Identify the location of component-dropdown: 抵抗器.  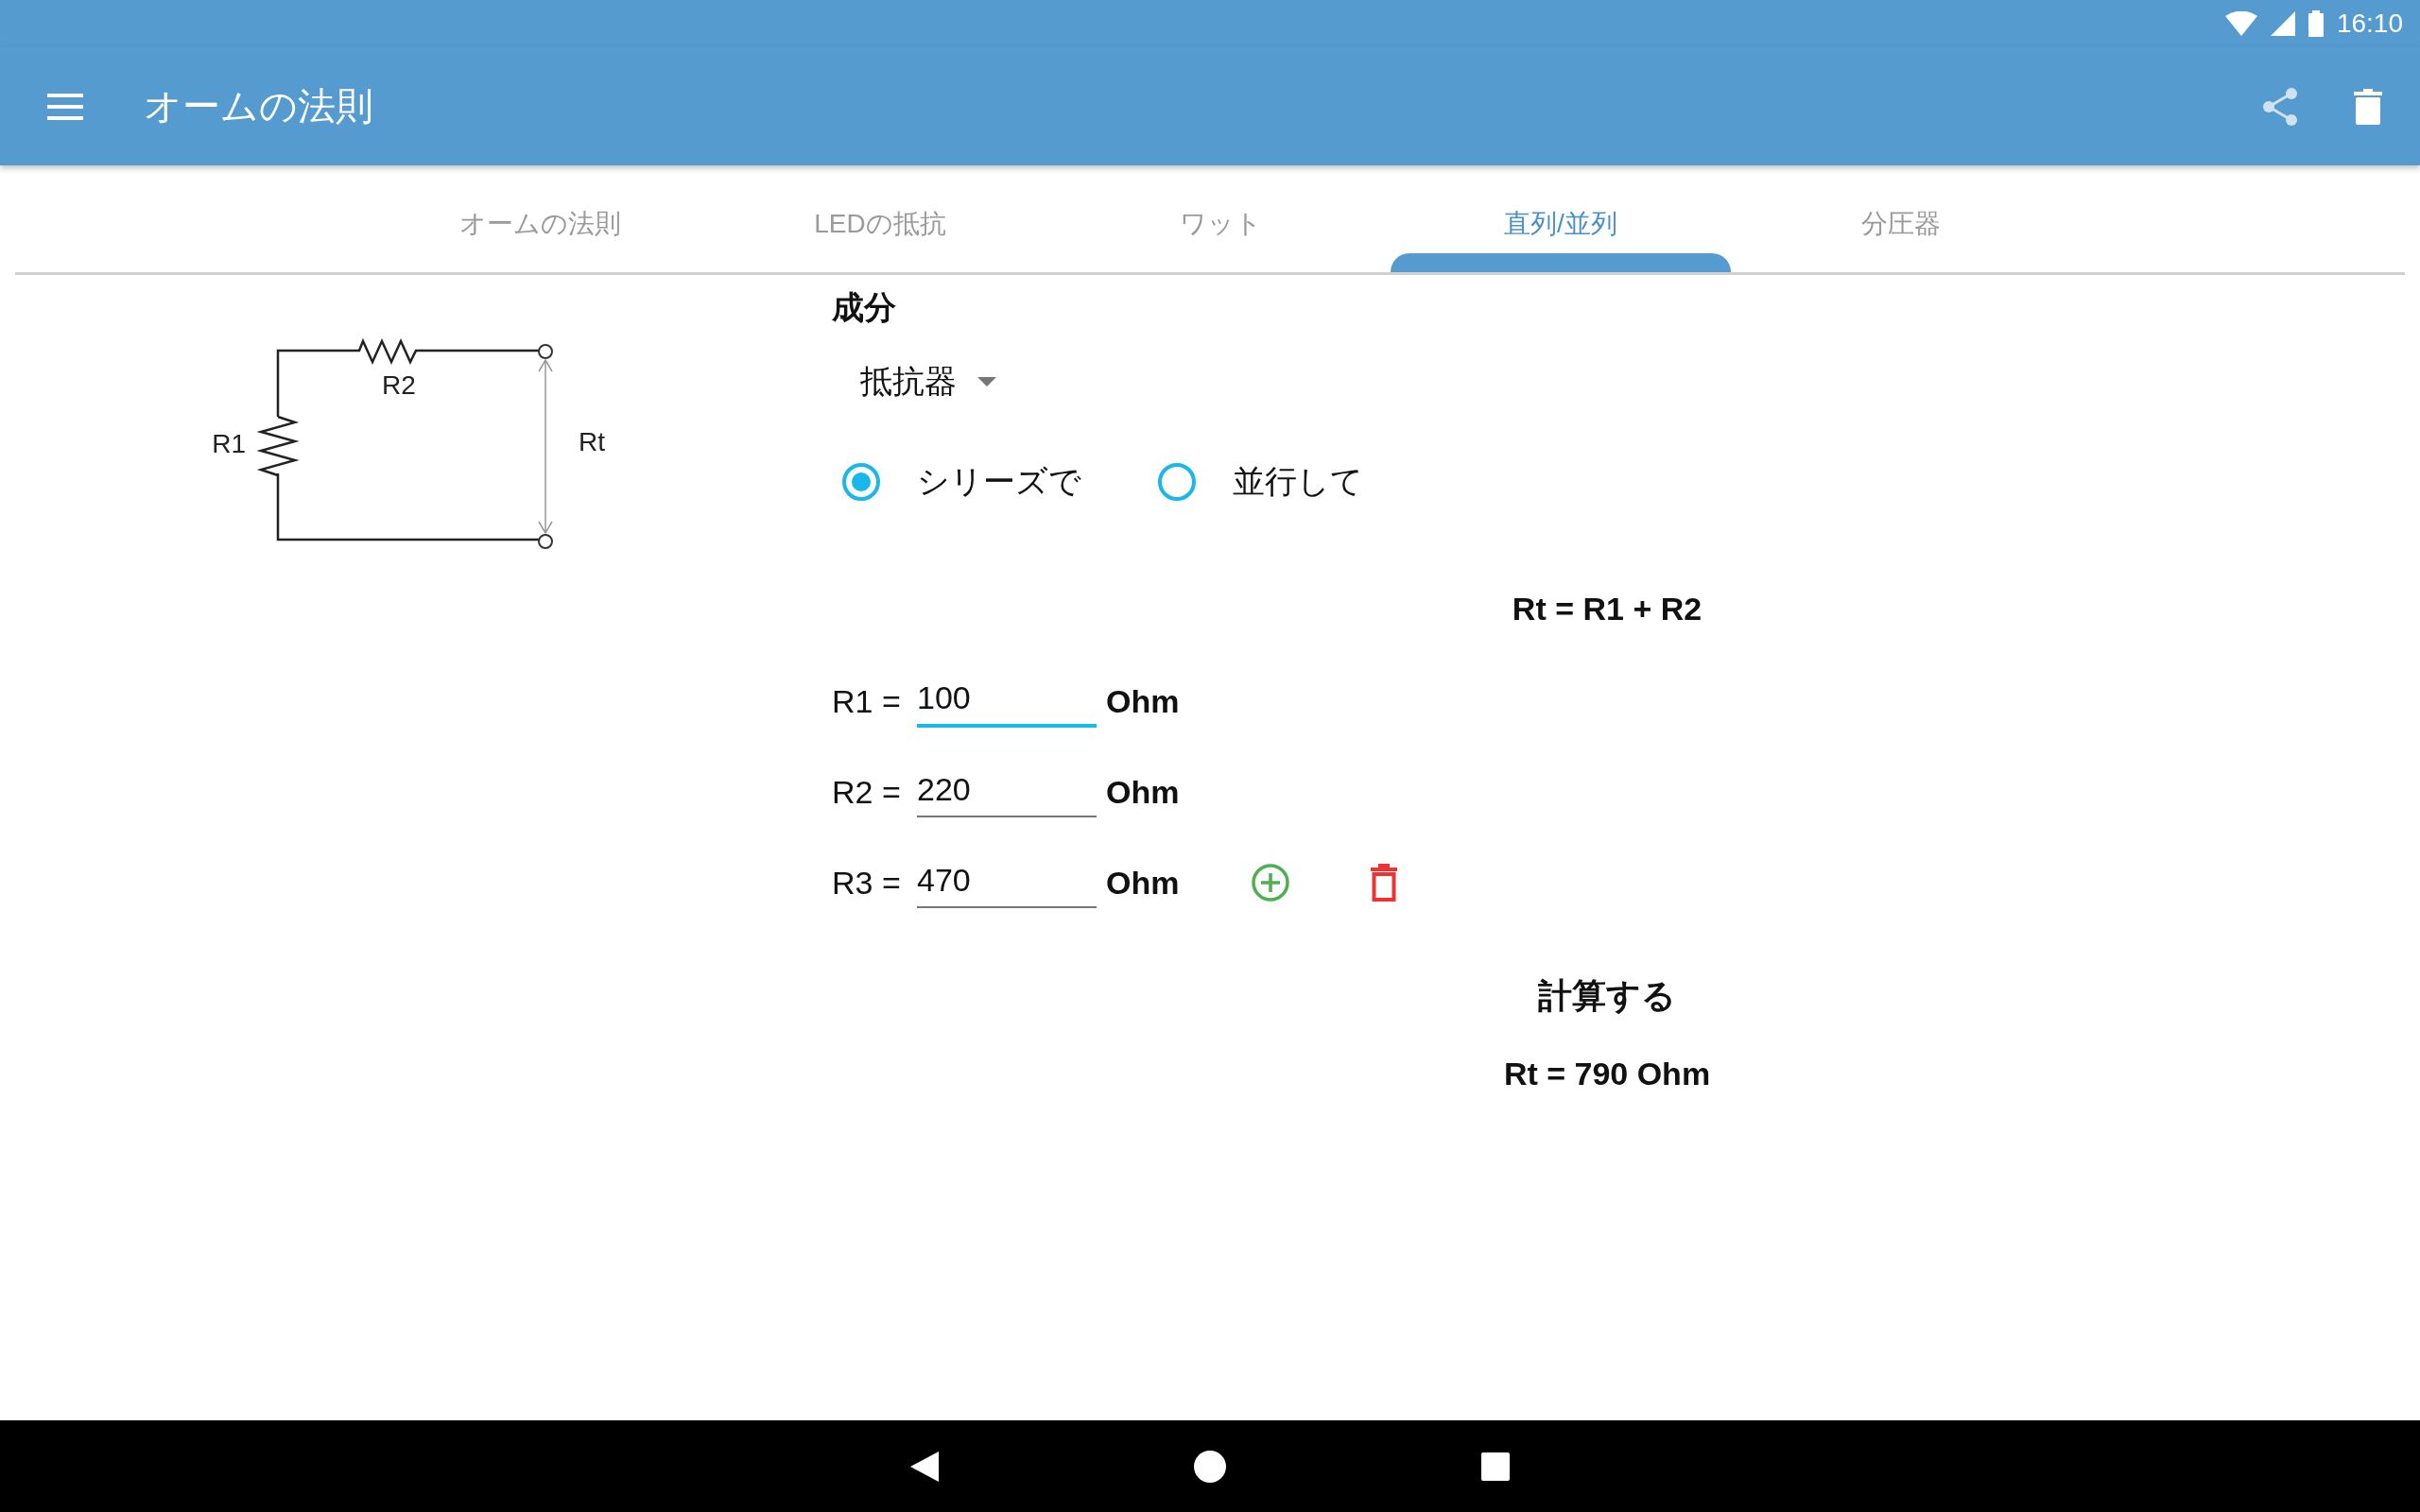
(928, 382).